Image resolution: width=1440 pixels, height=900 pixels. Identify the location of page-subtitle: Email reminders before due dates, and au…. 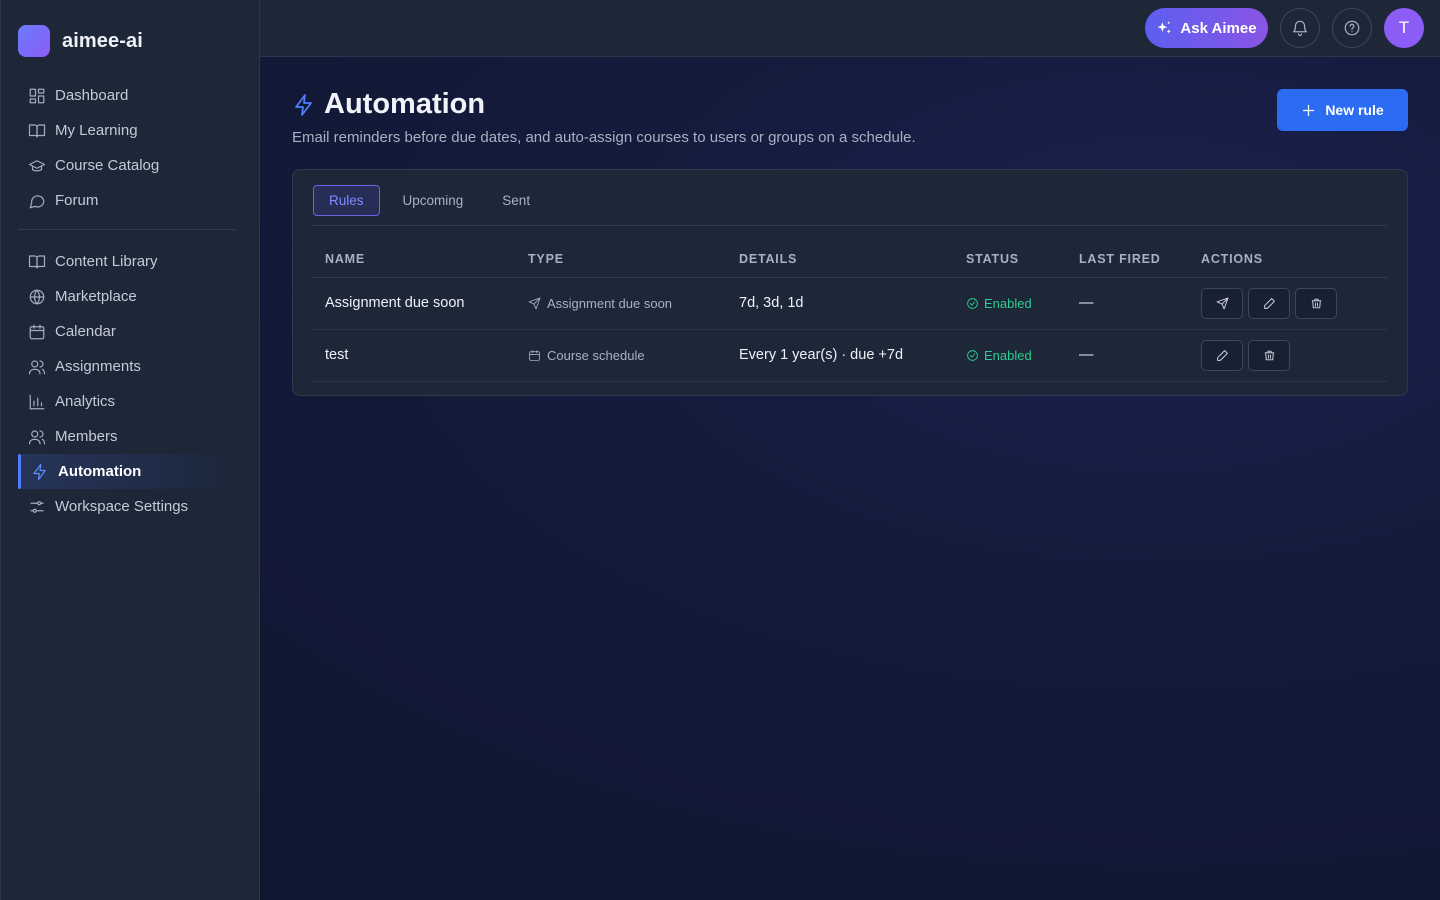
(604, 137).